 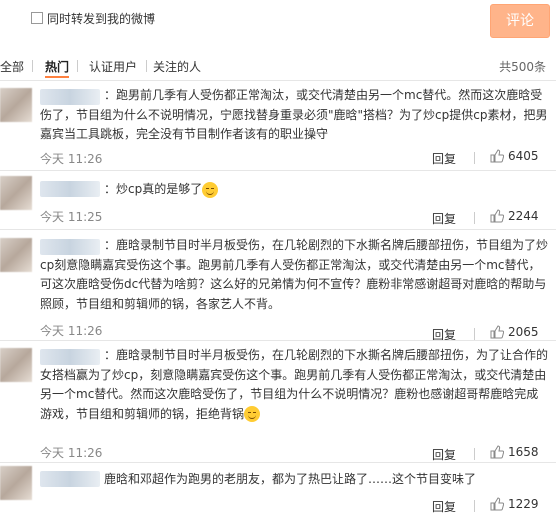 I want to click on repost-checkbox, so click(x=37, y=18).